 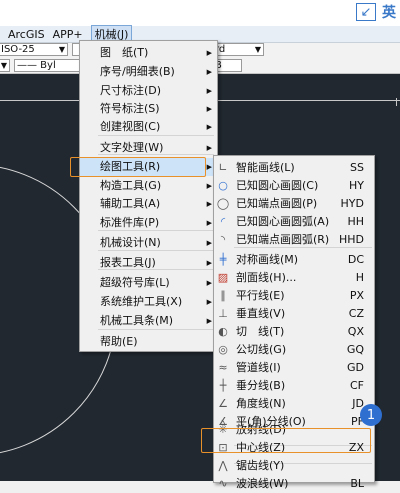 I want to click on submenu-item: ┼ 垂分线(B) CF, so click(x=294, y=386).